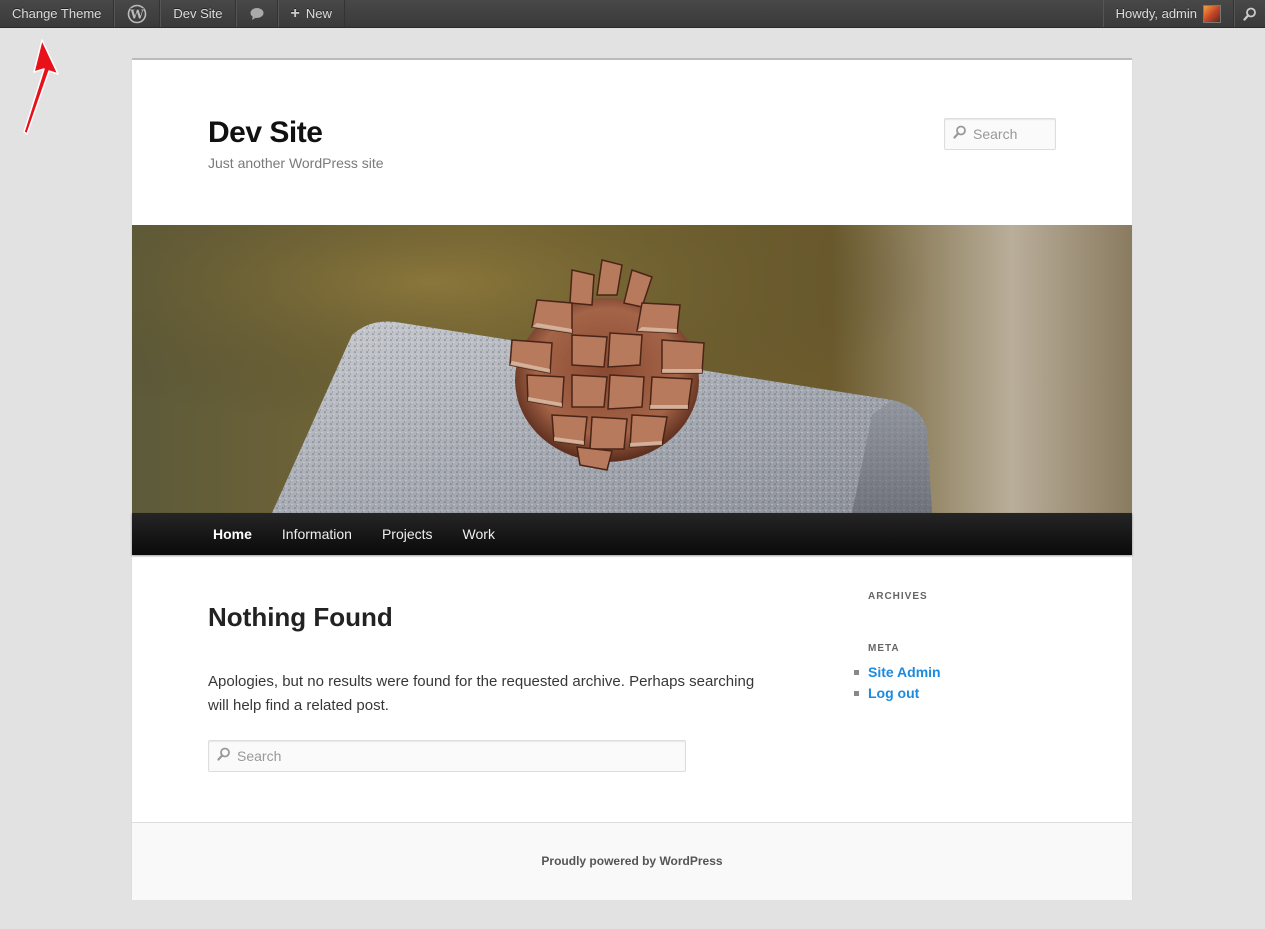 The height and width of the screenshot is (929, 1265). Describe the element at coordinates (265, 133) in the screenshot. I see `site-title: Dev Site` at that location.